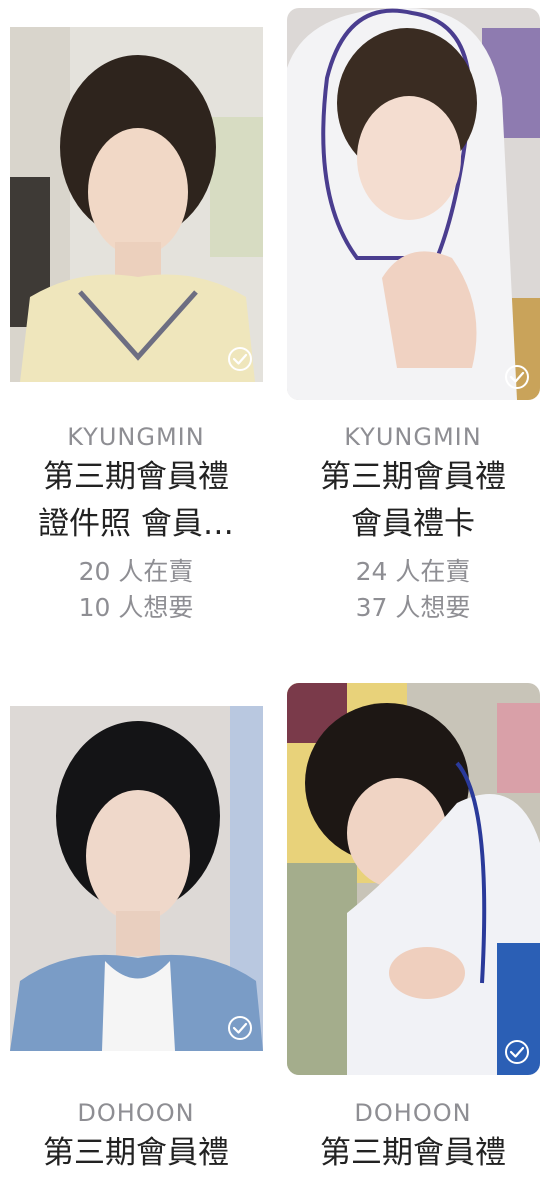 The height and width of the screenshot is (1183, 555). I want to click on card-title-line2: 會員禮卡, so click(413, 524).